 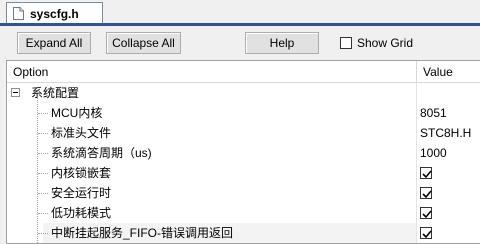 I want to click on option-name: MCU内核, so click(x=77, y=113).